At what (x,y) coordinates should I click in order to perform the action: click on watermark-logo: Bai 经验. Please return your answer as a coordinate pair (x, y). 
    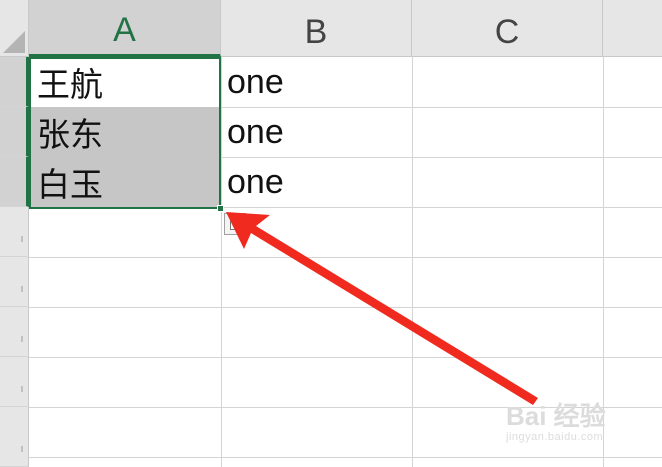
    Looking at the image, I should click on (556, 416).